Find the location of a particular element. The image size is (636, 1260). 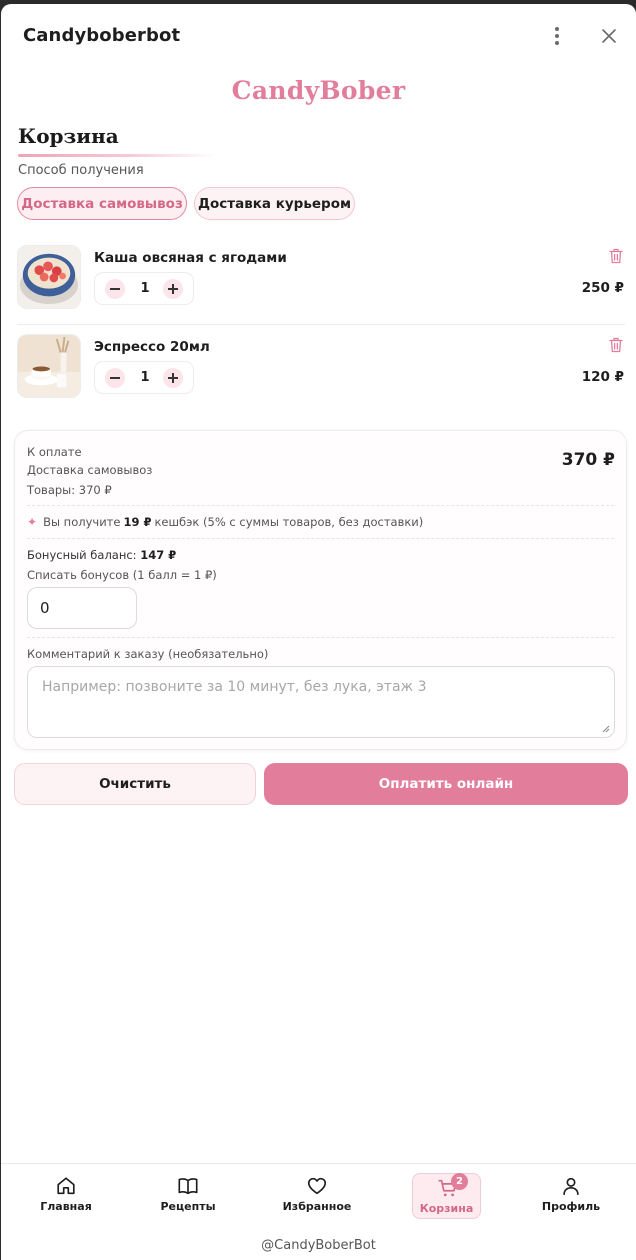

bonus-balance: Бонусный баланс: 147 ₽ is located at coordinates (101, 555).